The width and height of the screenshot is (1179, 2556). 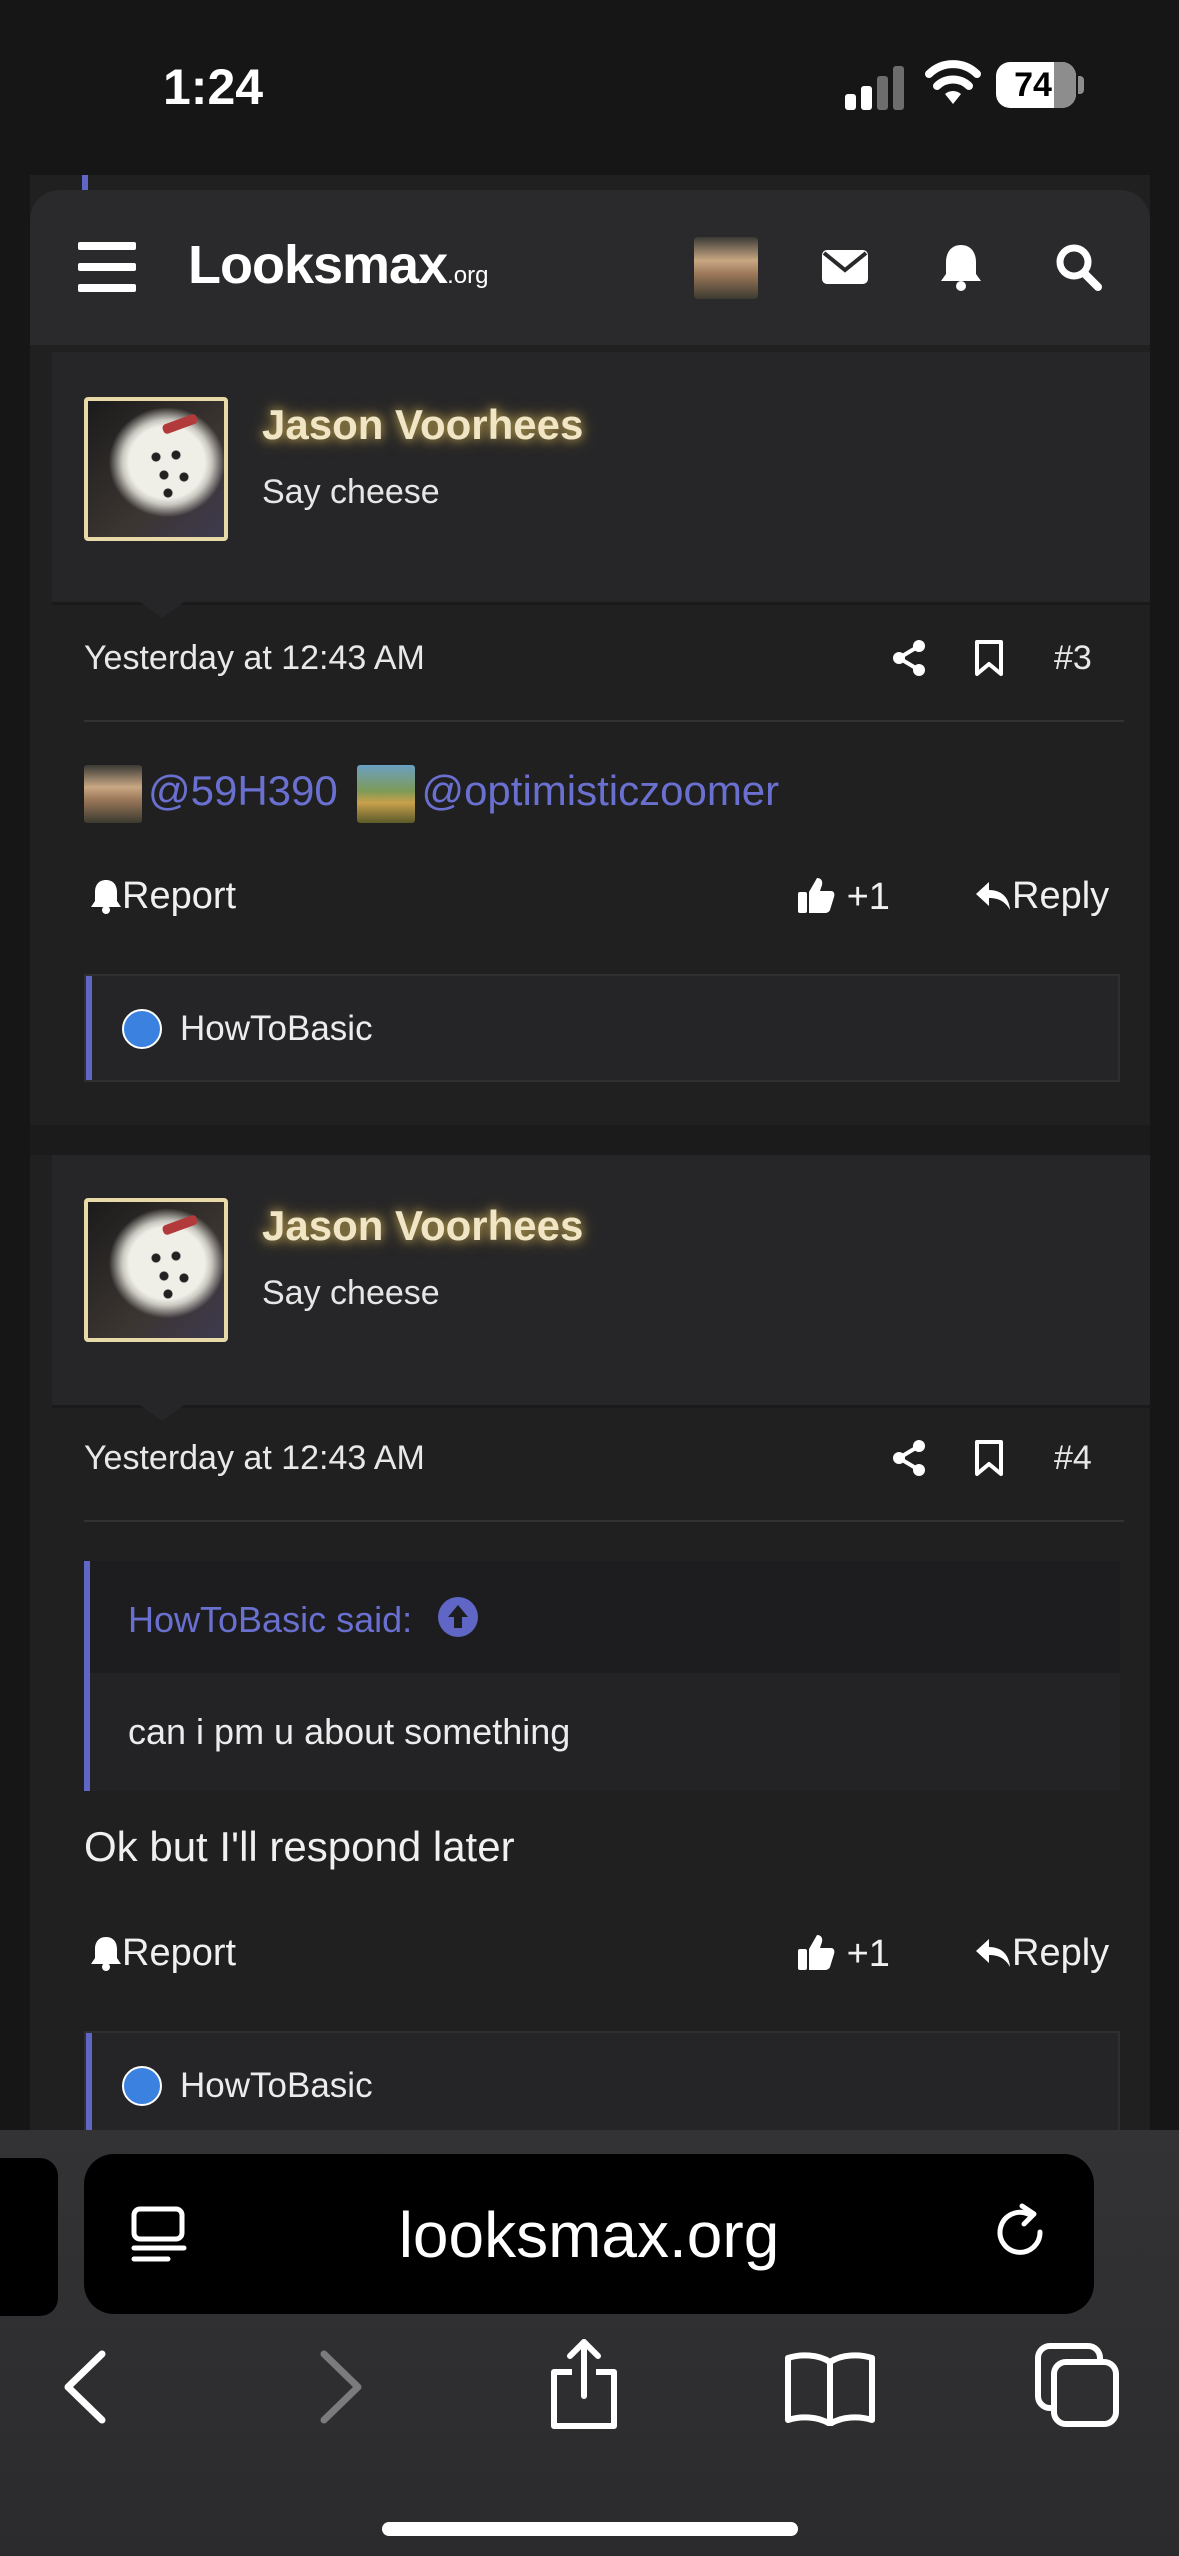 I want to click on post-number: #3, so click(x=1073, y=658).